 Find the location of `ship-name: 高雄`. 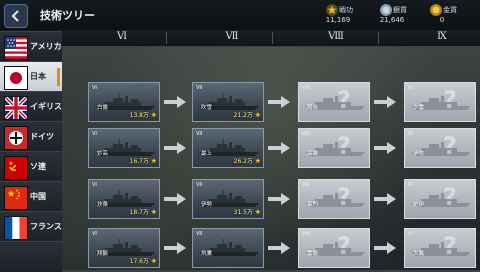

ship-name: 高雄 is located at coordinates (313, 154).